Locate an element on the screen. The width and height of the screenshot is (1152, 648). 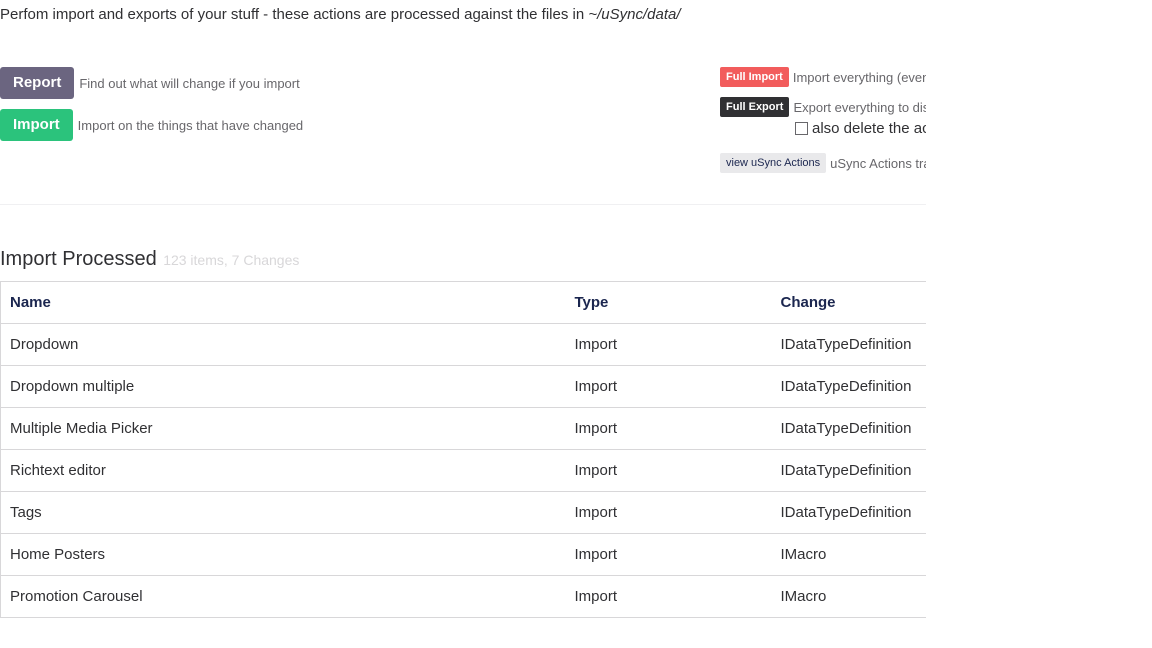
row-name: Promotion Carousel is located at coordinates (283, 596).